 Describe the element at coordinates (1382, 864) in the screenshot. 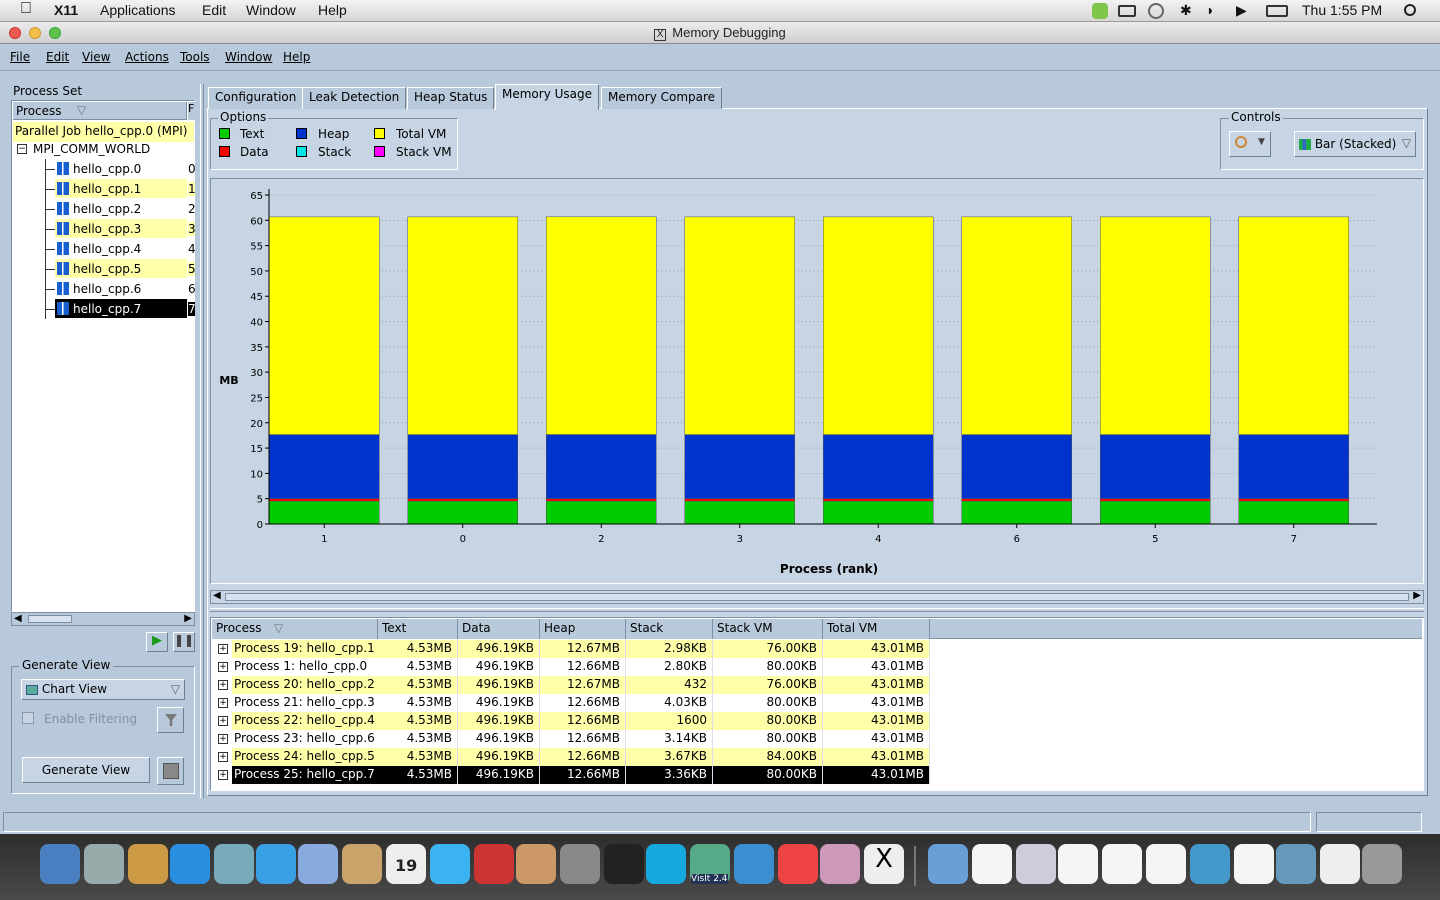

I see `trash-icon` at that location.